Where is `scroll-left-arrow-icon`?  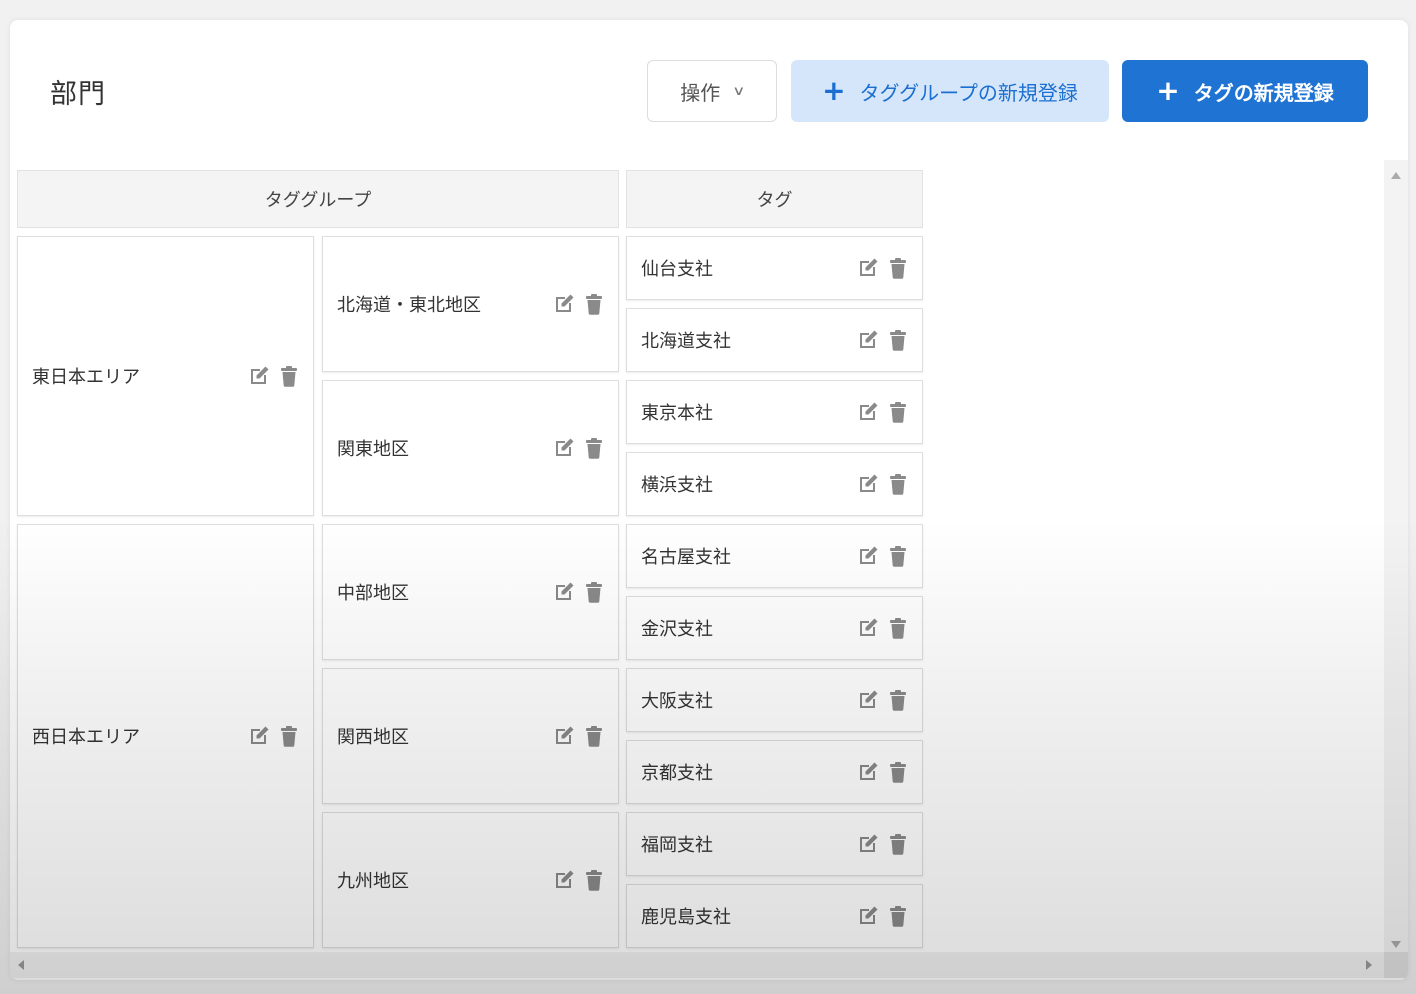
scroll-left-arrow-icon is located at coordinates (21, 965).